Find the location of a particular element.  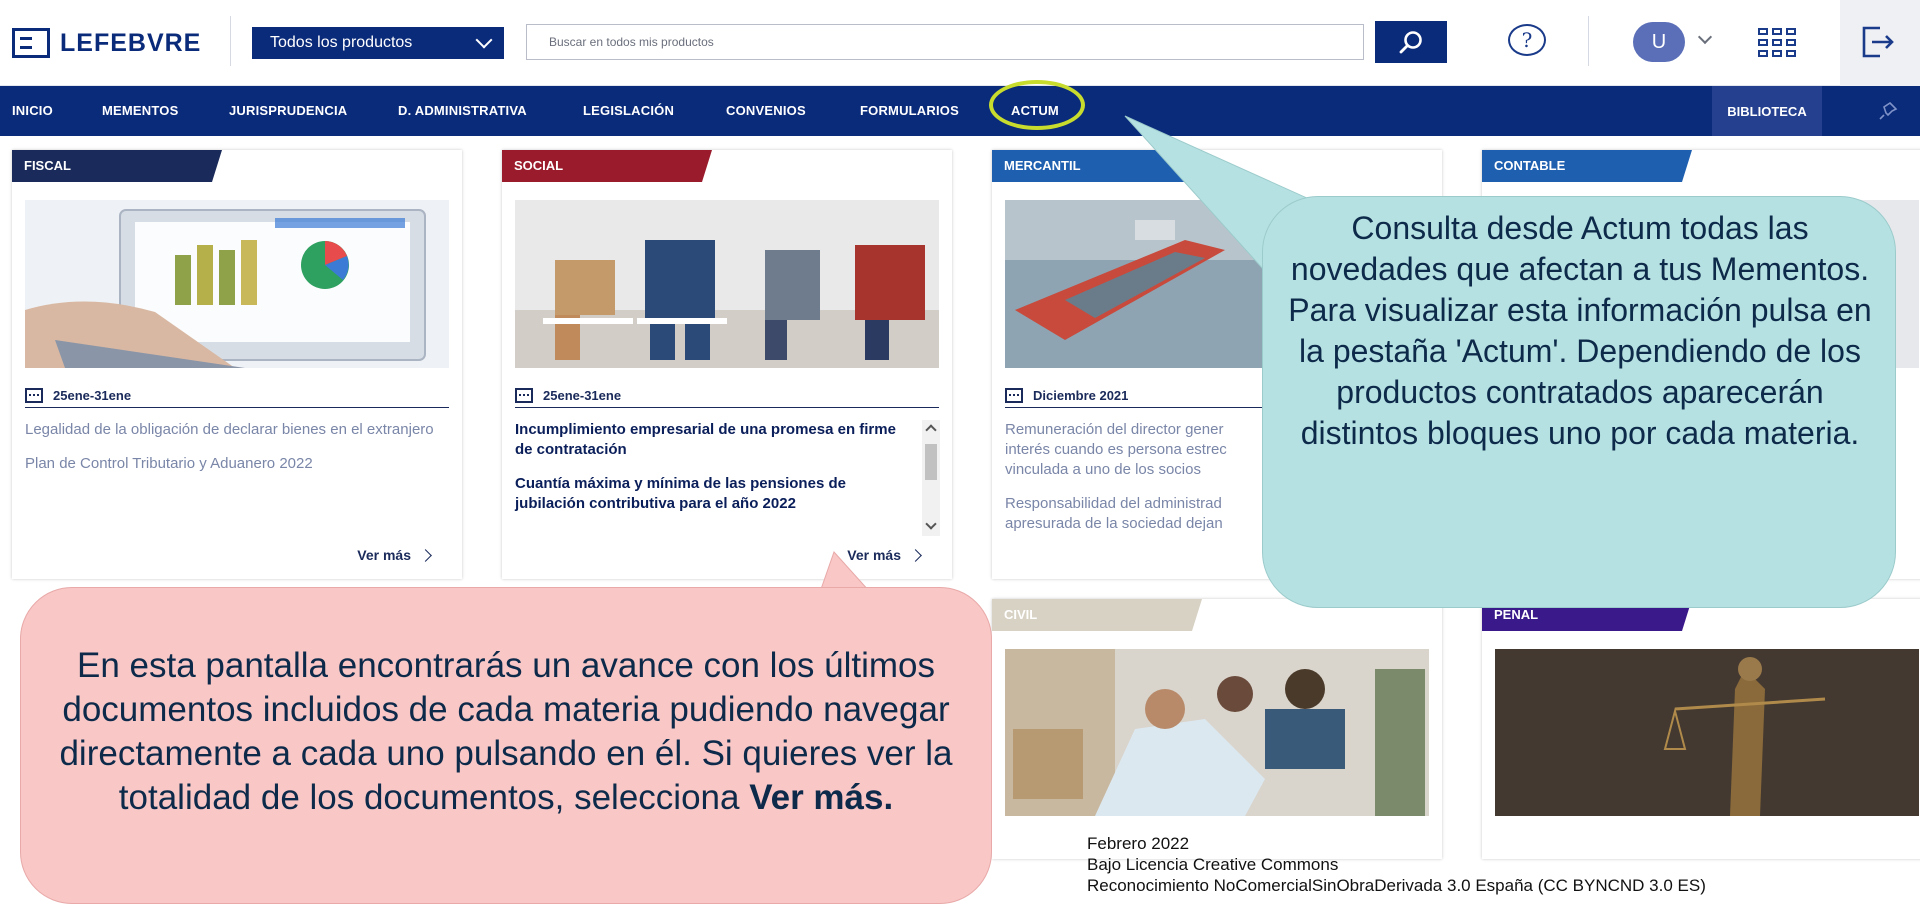

search-button is located at coordinates (1411, 42).